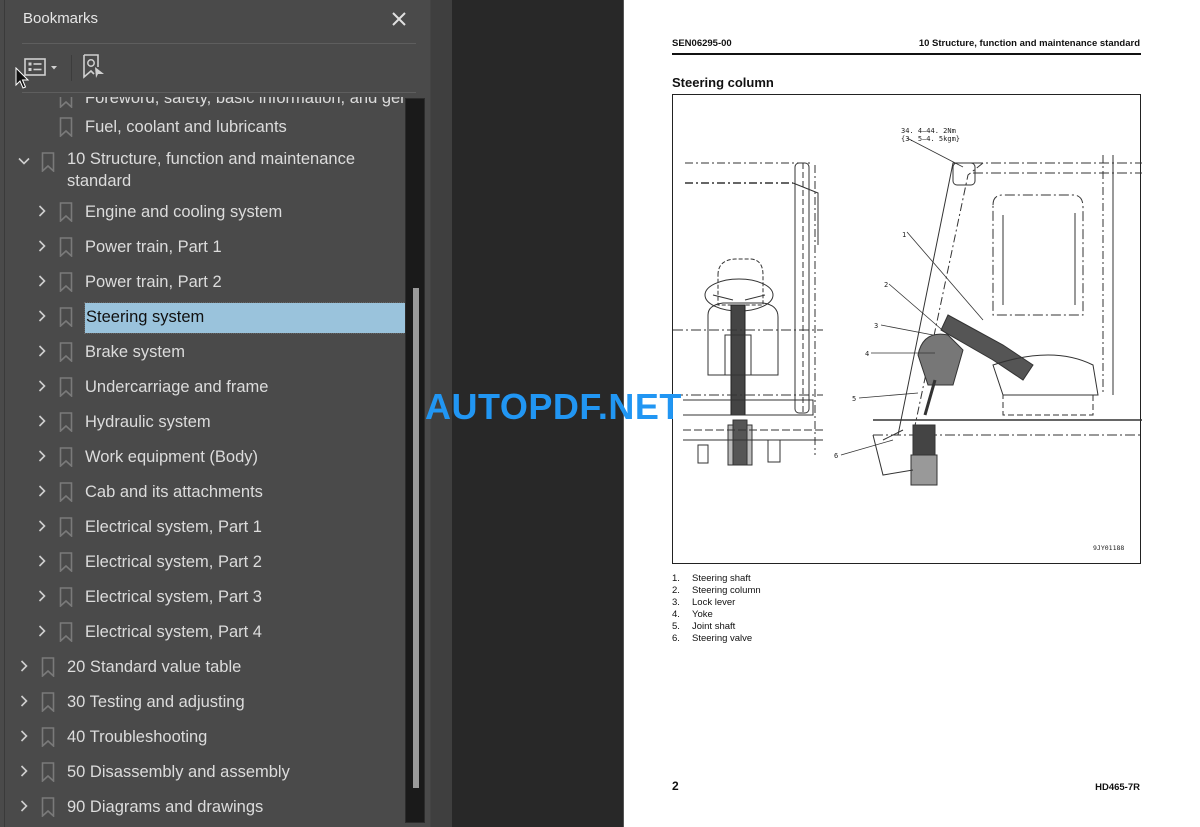  I want to click on bookmark-item: Power train, Part 1, so click(202, 246).